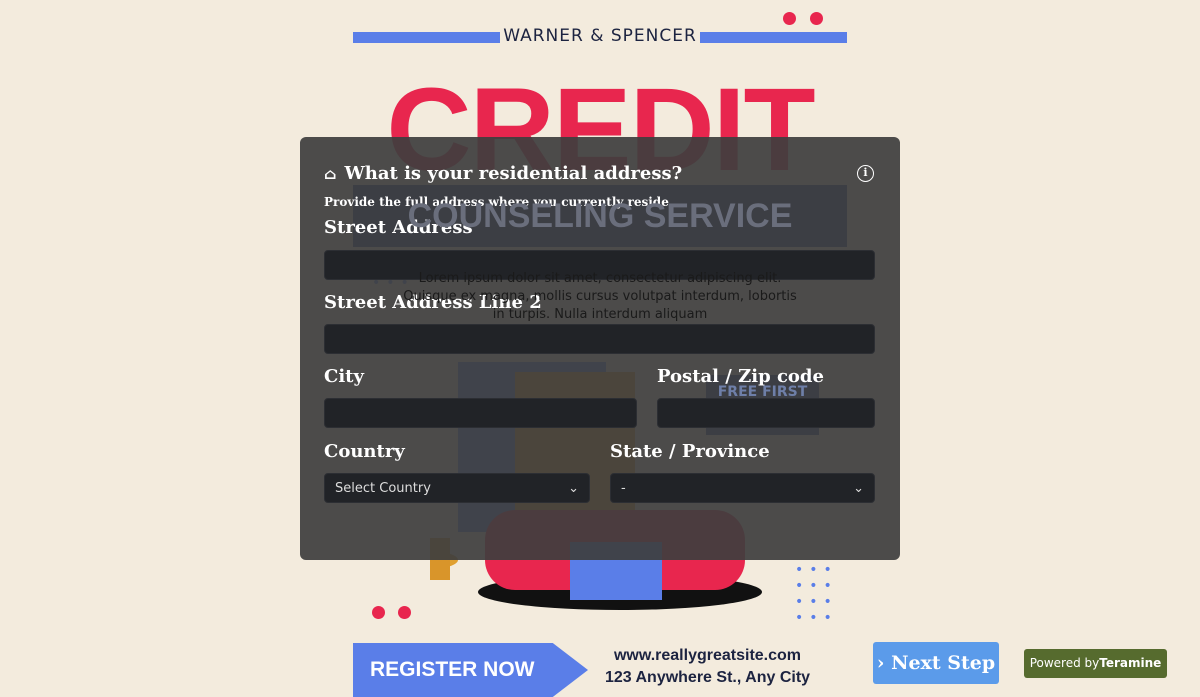 The height and width of the screenshot is (697, 1200). I want to click on state-selected-value: -, so click(623, 488).